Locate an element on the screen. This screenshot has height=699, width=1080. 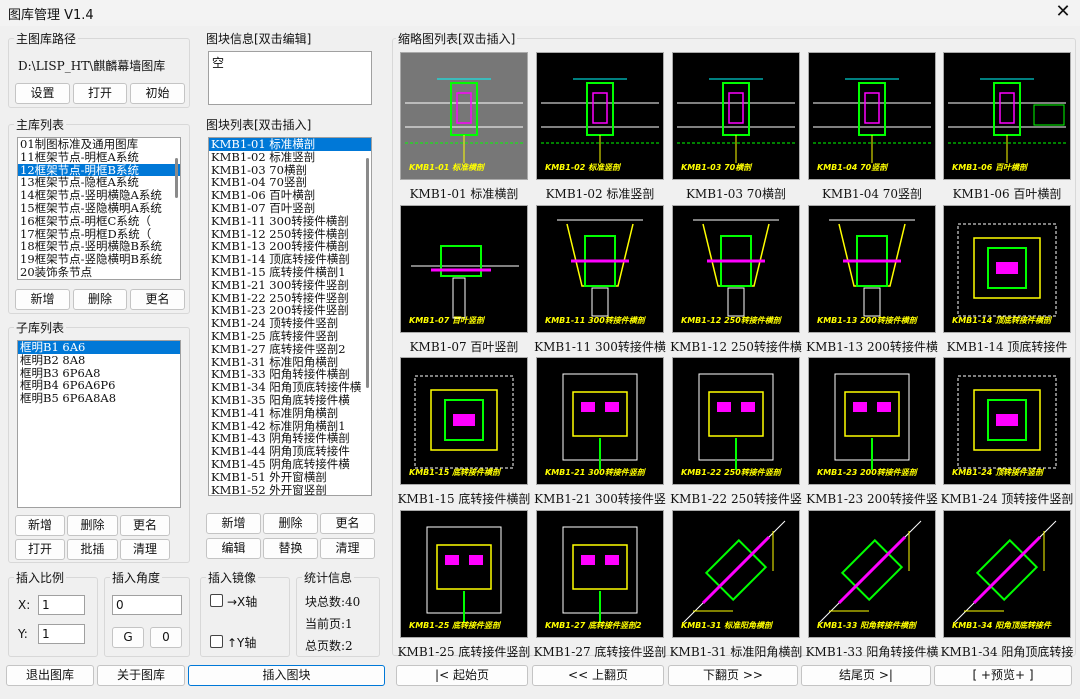
list-item: KMB1-12 250转接件横剖 is located at coordinates (290, 234).